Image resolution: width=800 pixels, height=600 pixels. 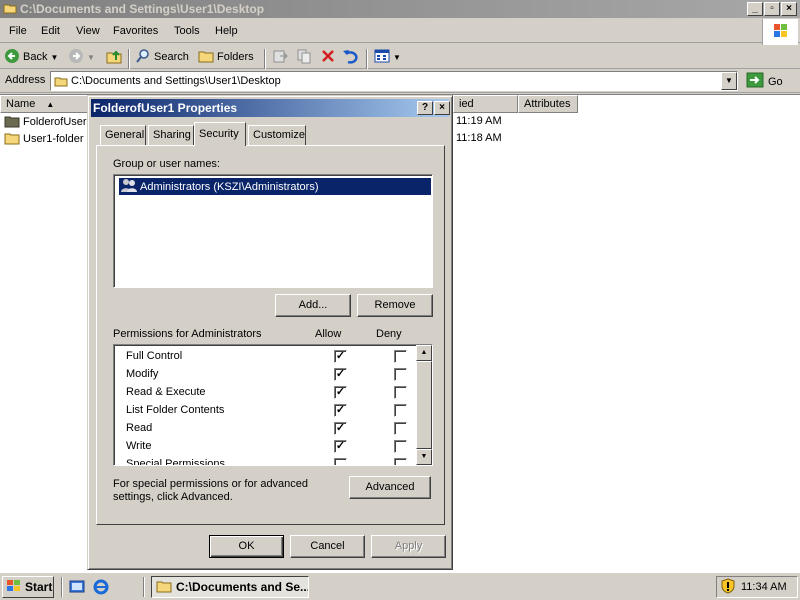 What do you see at coordinates (54, 57) in the screenshot?
I see `back-dropdown-icon: ▼` at bounding box center [54, 57].